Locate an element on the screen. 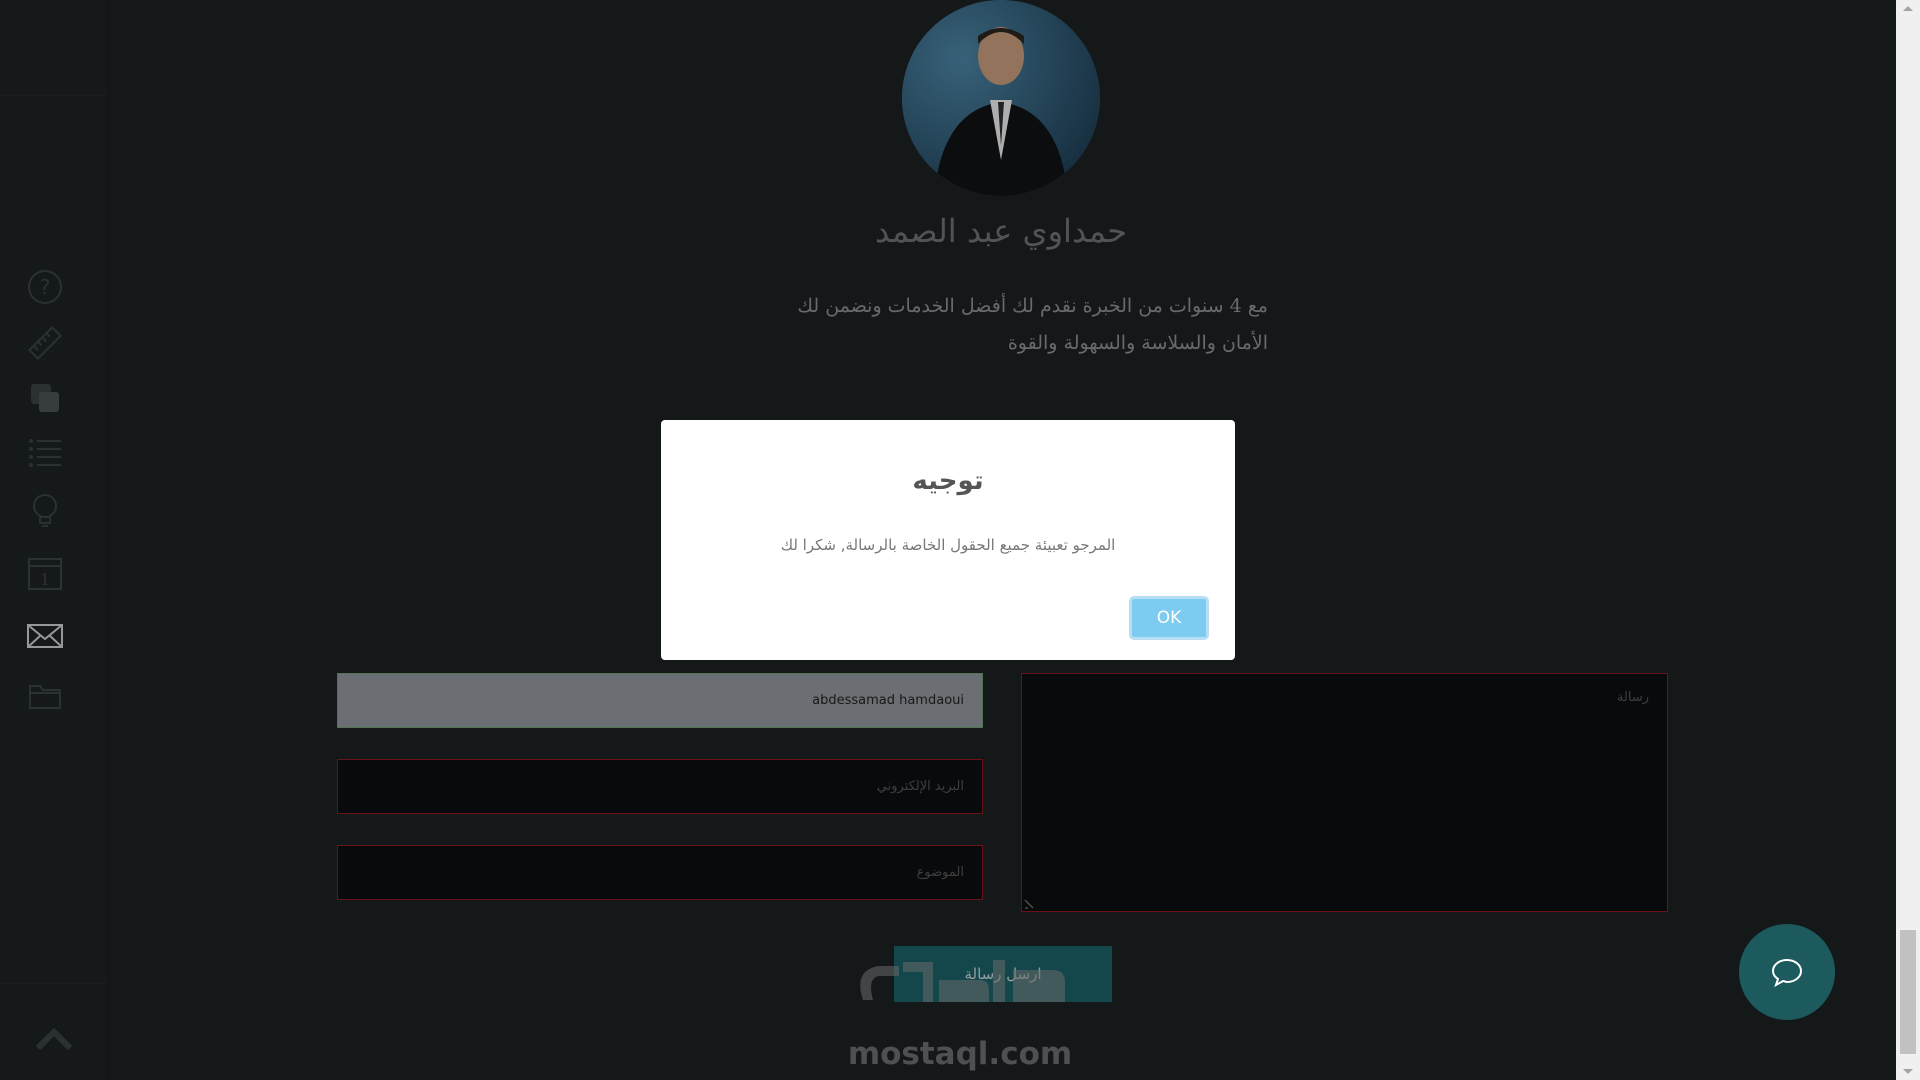  scroll-up-arrow-icon is located at coordinates (1908, 8).